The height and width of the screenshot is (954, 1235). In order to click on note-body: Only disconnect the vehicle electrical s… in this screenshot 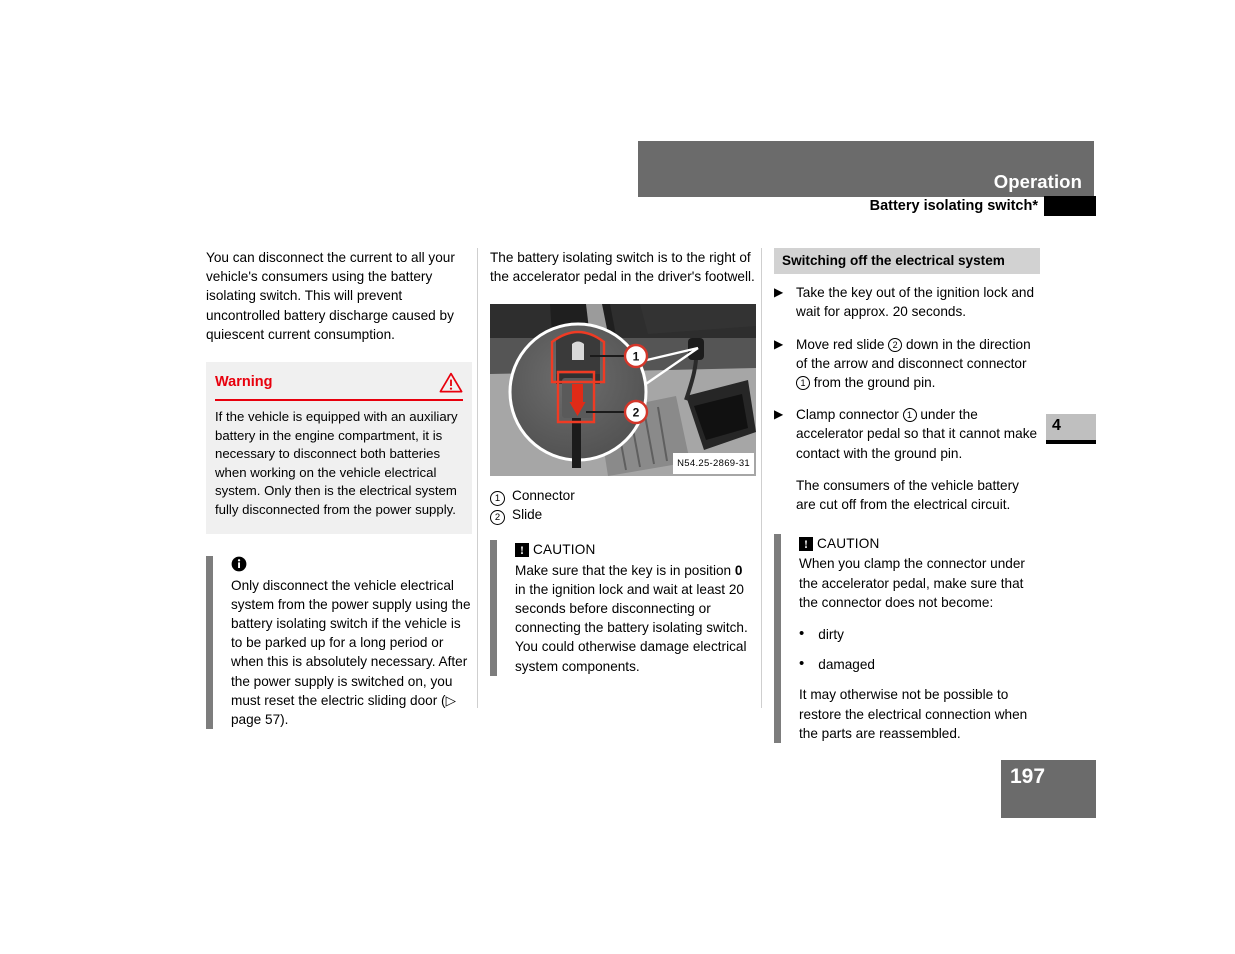, I will do `click(351, 652)`.